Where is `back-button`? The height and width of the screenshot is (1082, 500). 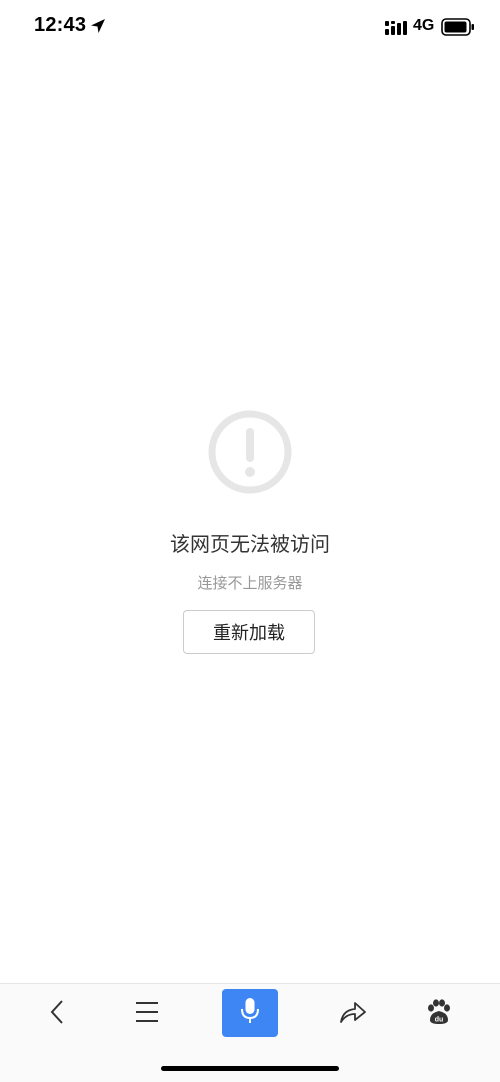 back-button is located at coordinates (58, 1014).